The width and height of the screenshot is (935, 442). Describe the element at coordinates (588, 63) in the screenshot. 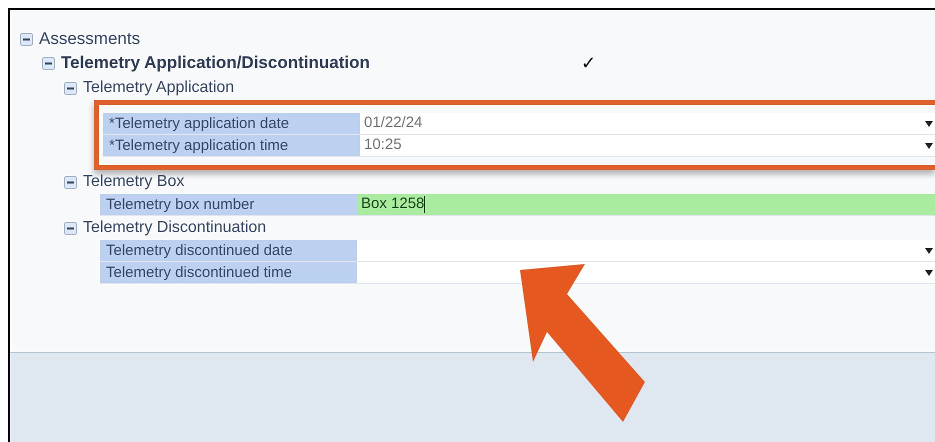

I see `check-mark: ✓` at that location.